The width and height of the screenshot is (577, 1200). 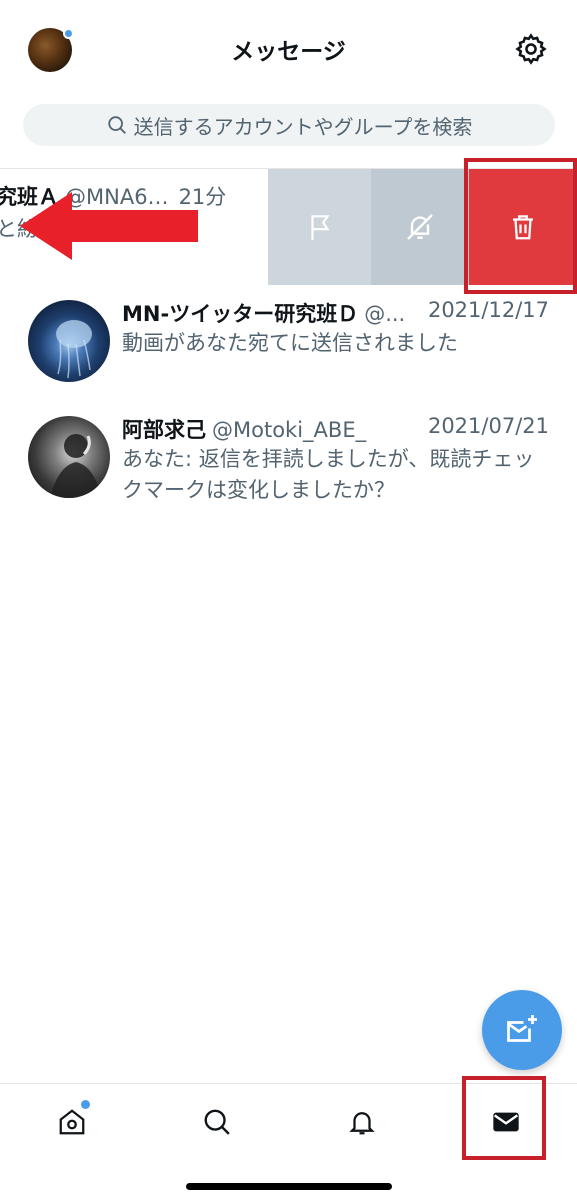 I want to click on mute-bell-icon, so click(x=420, y=227).